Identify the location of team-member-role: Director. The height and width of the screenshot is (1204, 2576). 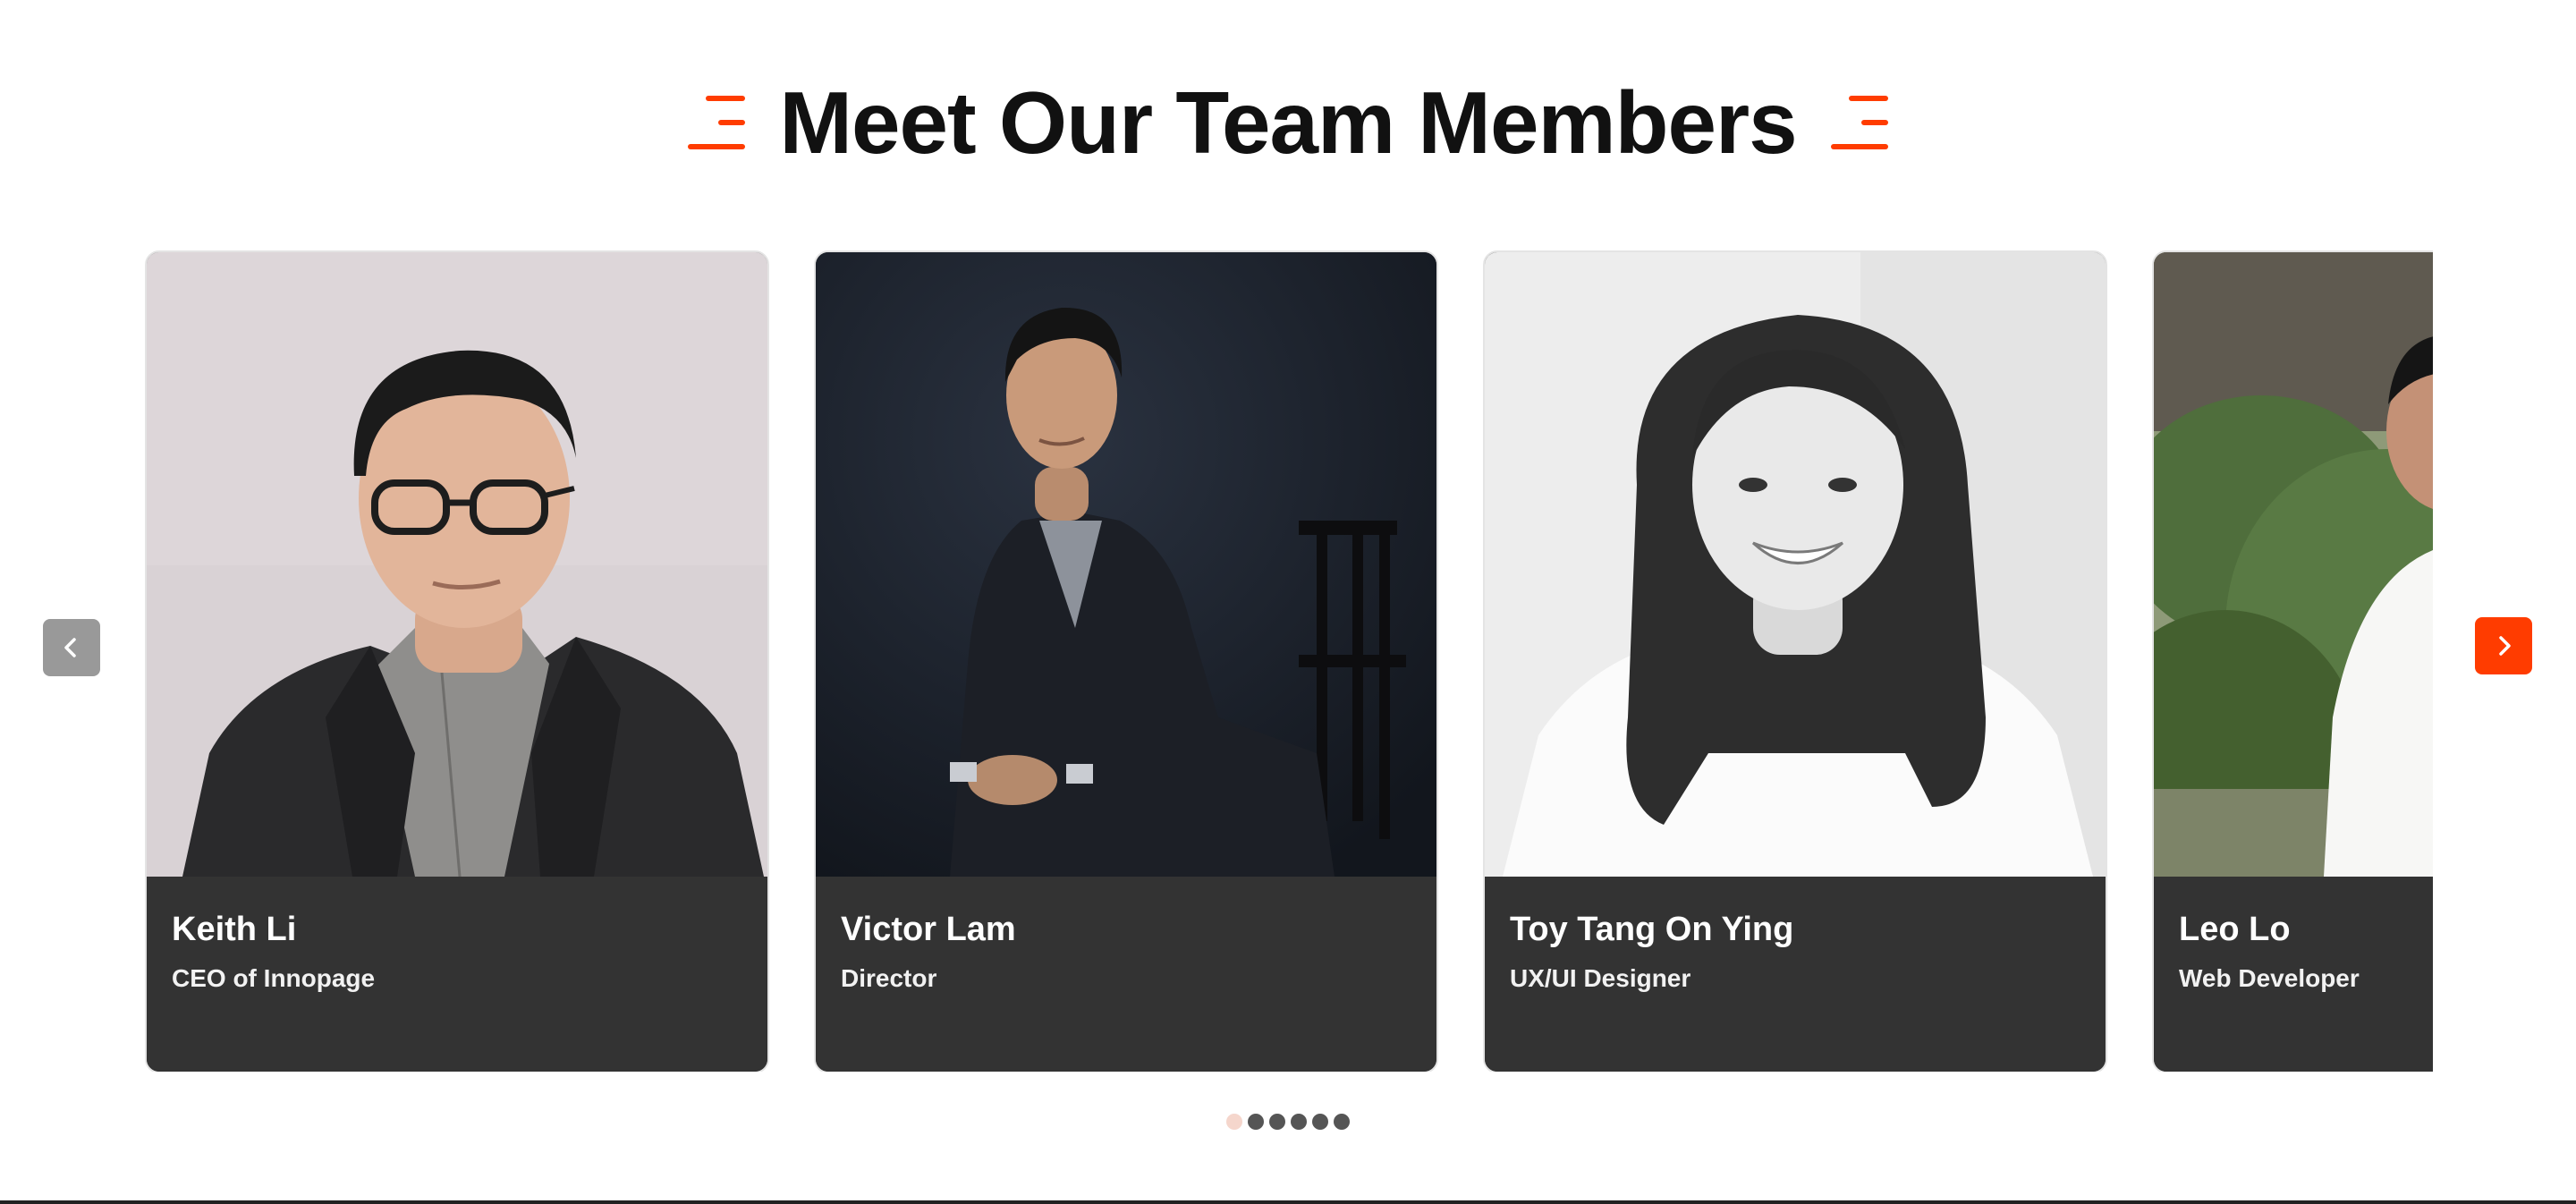
(889, 978).